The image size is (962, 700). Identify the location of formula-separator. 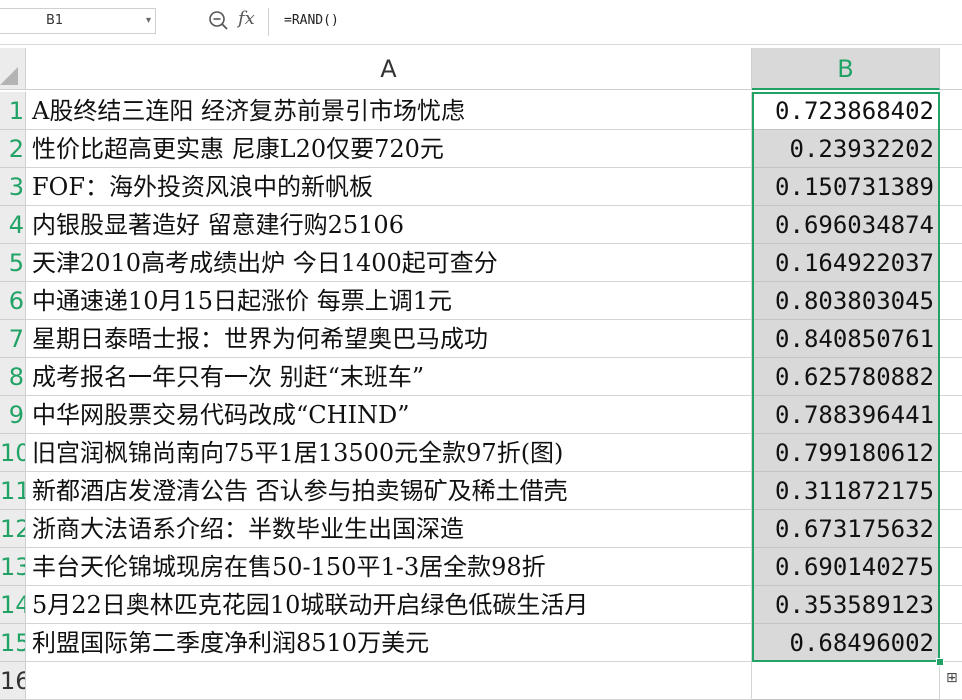
(268, 22).